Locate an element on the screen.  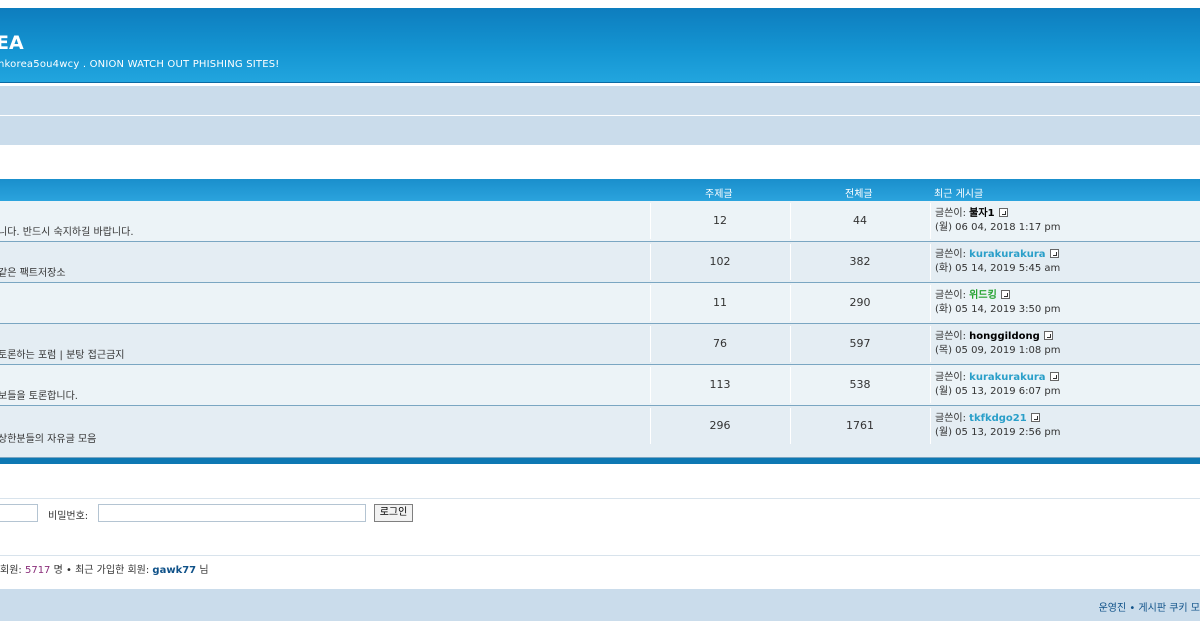
posts-count: 382 is located at coordinates (860, 261).